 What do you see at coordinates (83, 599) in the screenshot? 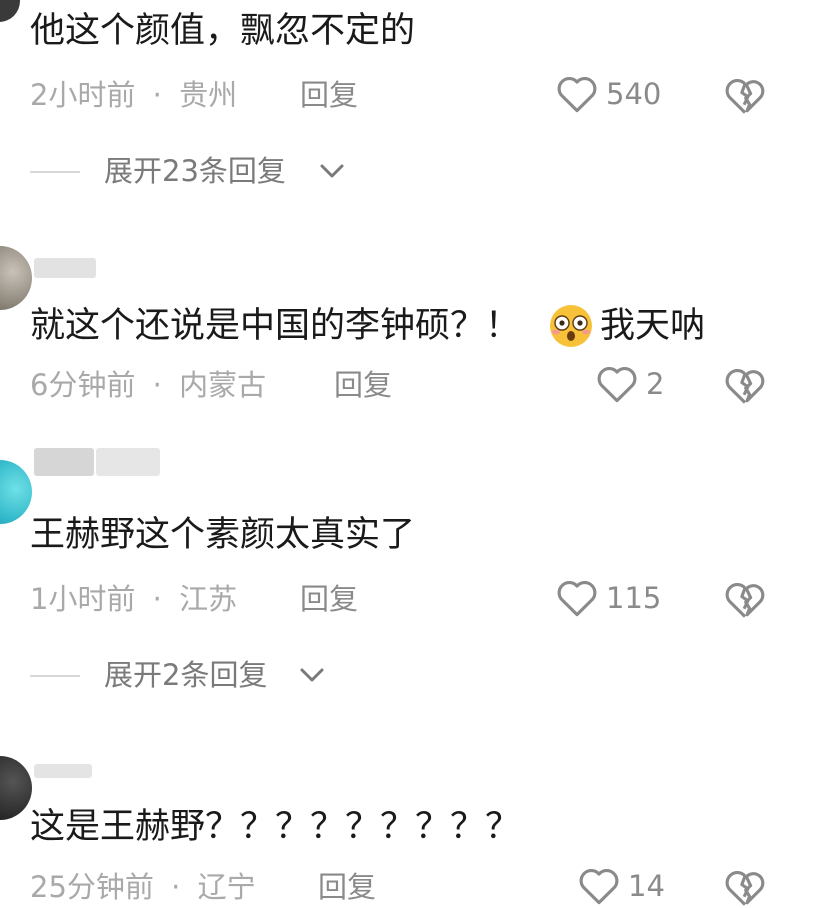
I see `comment-time: 1小时前` at bounding box center [83, 599].